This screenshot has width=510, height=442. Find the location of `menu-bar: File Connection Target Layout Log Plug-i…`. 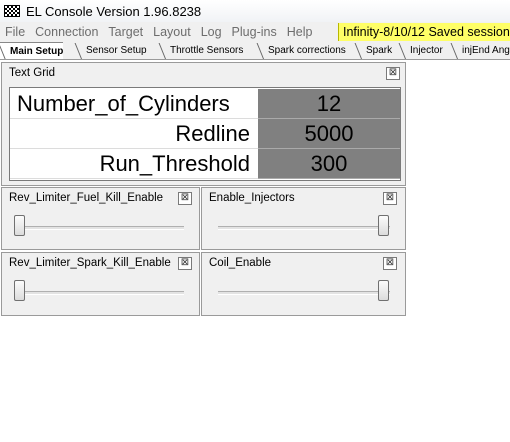

menu-bar: File Connection Target Layout Log Plug-i… is located at coordinates (255, 31).